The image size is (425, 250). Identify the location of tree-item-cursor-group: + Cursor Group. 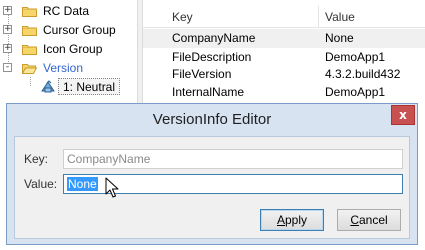
(68, 30).